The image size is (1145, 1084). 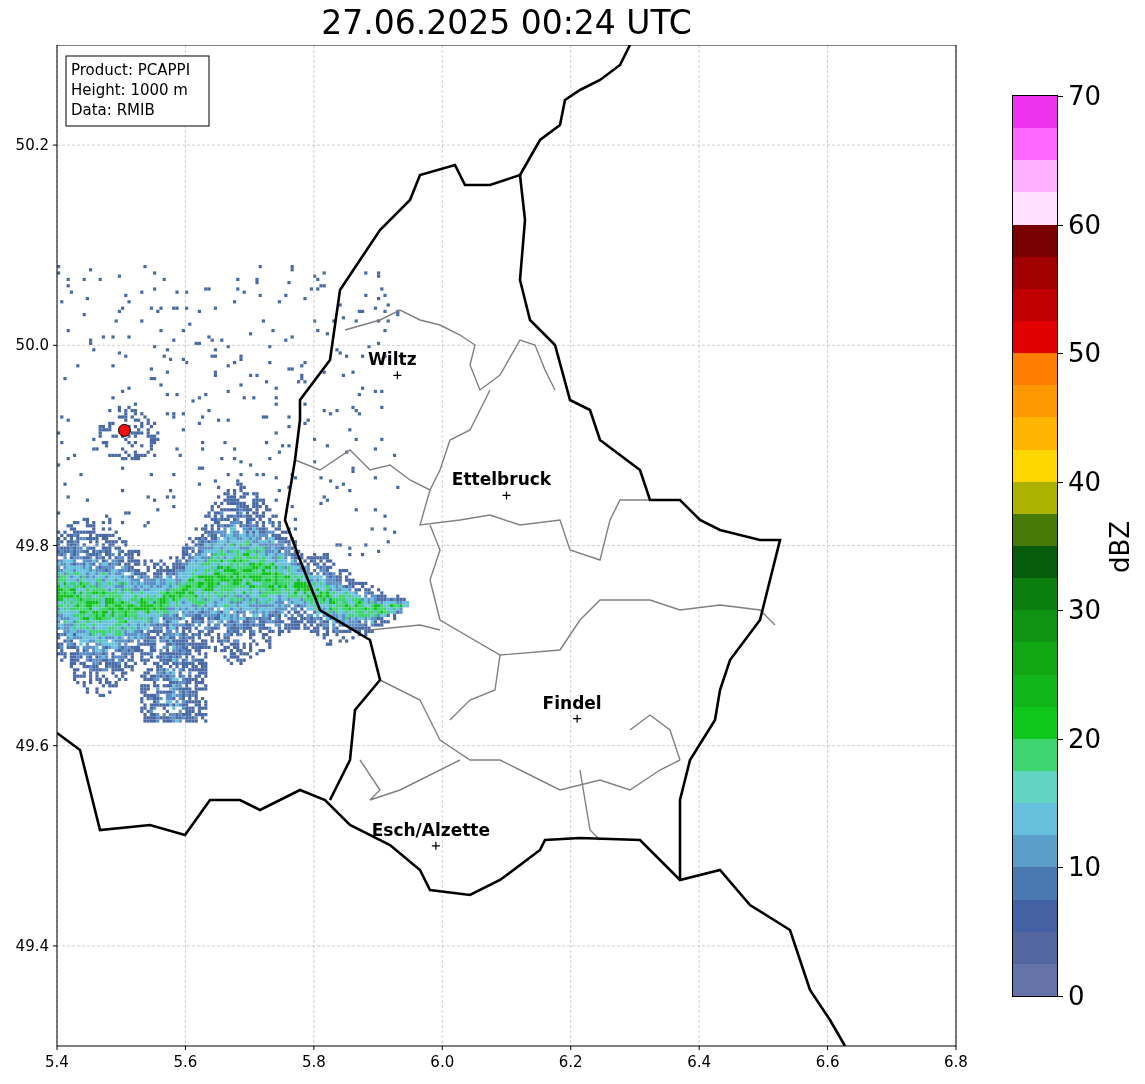 What do you see at coordinates (572, 702) in the screenshot?
I see `city-label: Findel` at bounding box center [572, 702].